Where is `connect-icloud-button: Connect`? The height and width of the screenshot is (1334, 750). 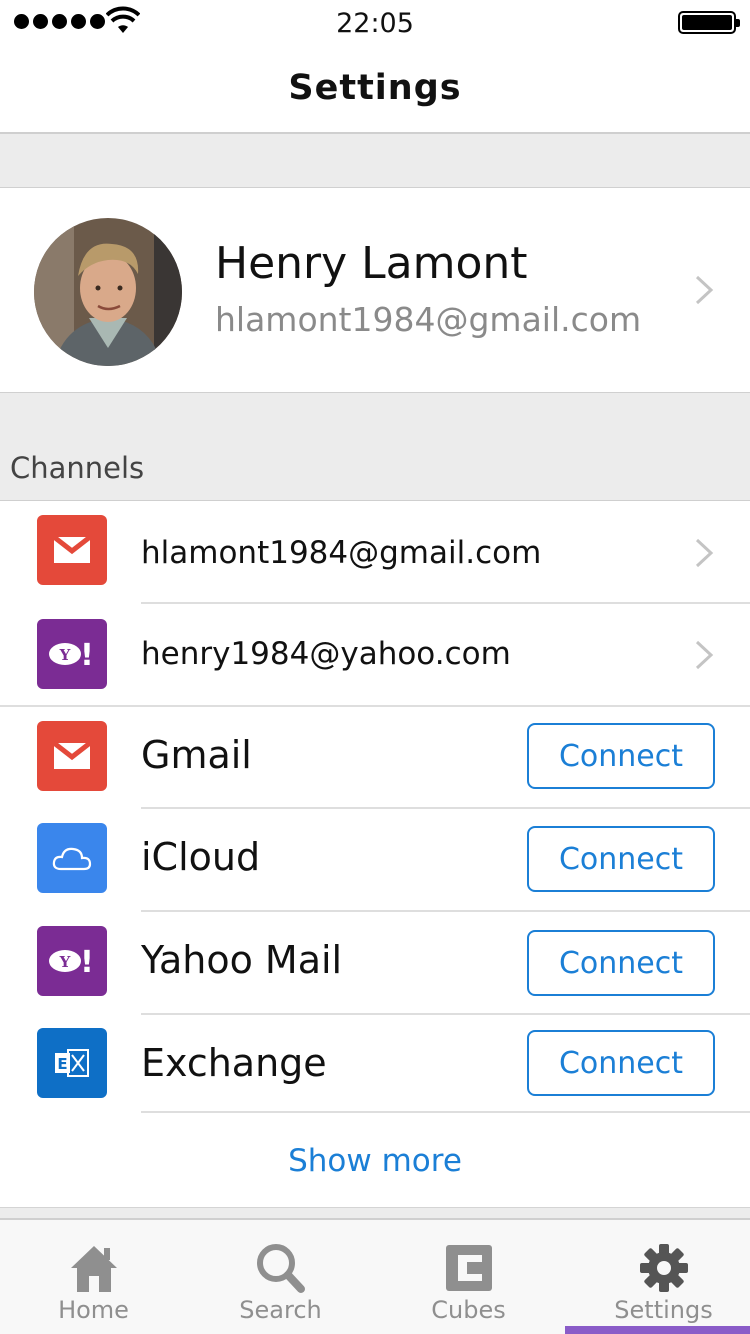 connect-icloud-button: Connect is located at coordinates (621, 859).